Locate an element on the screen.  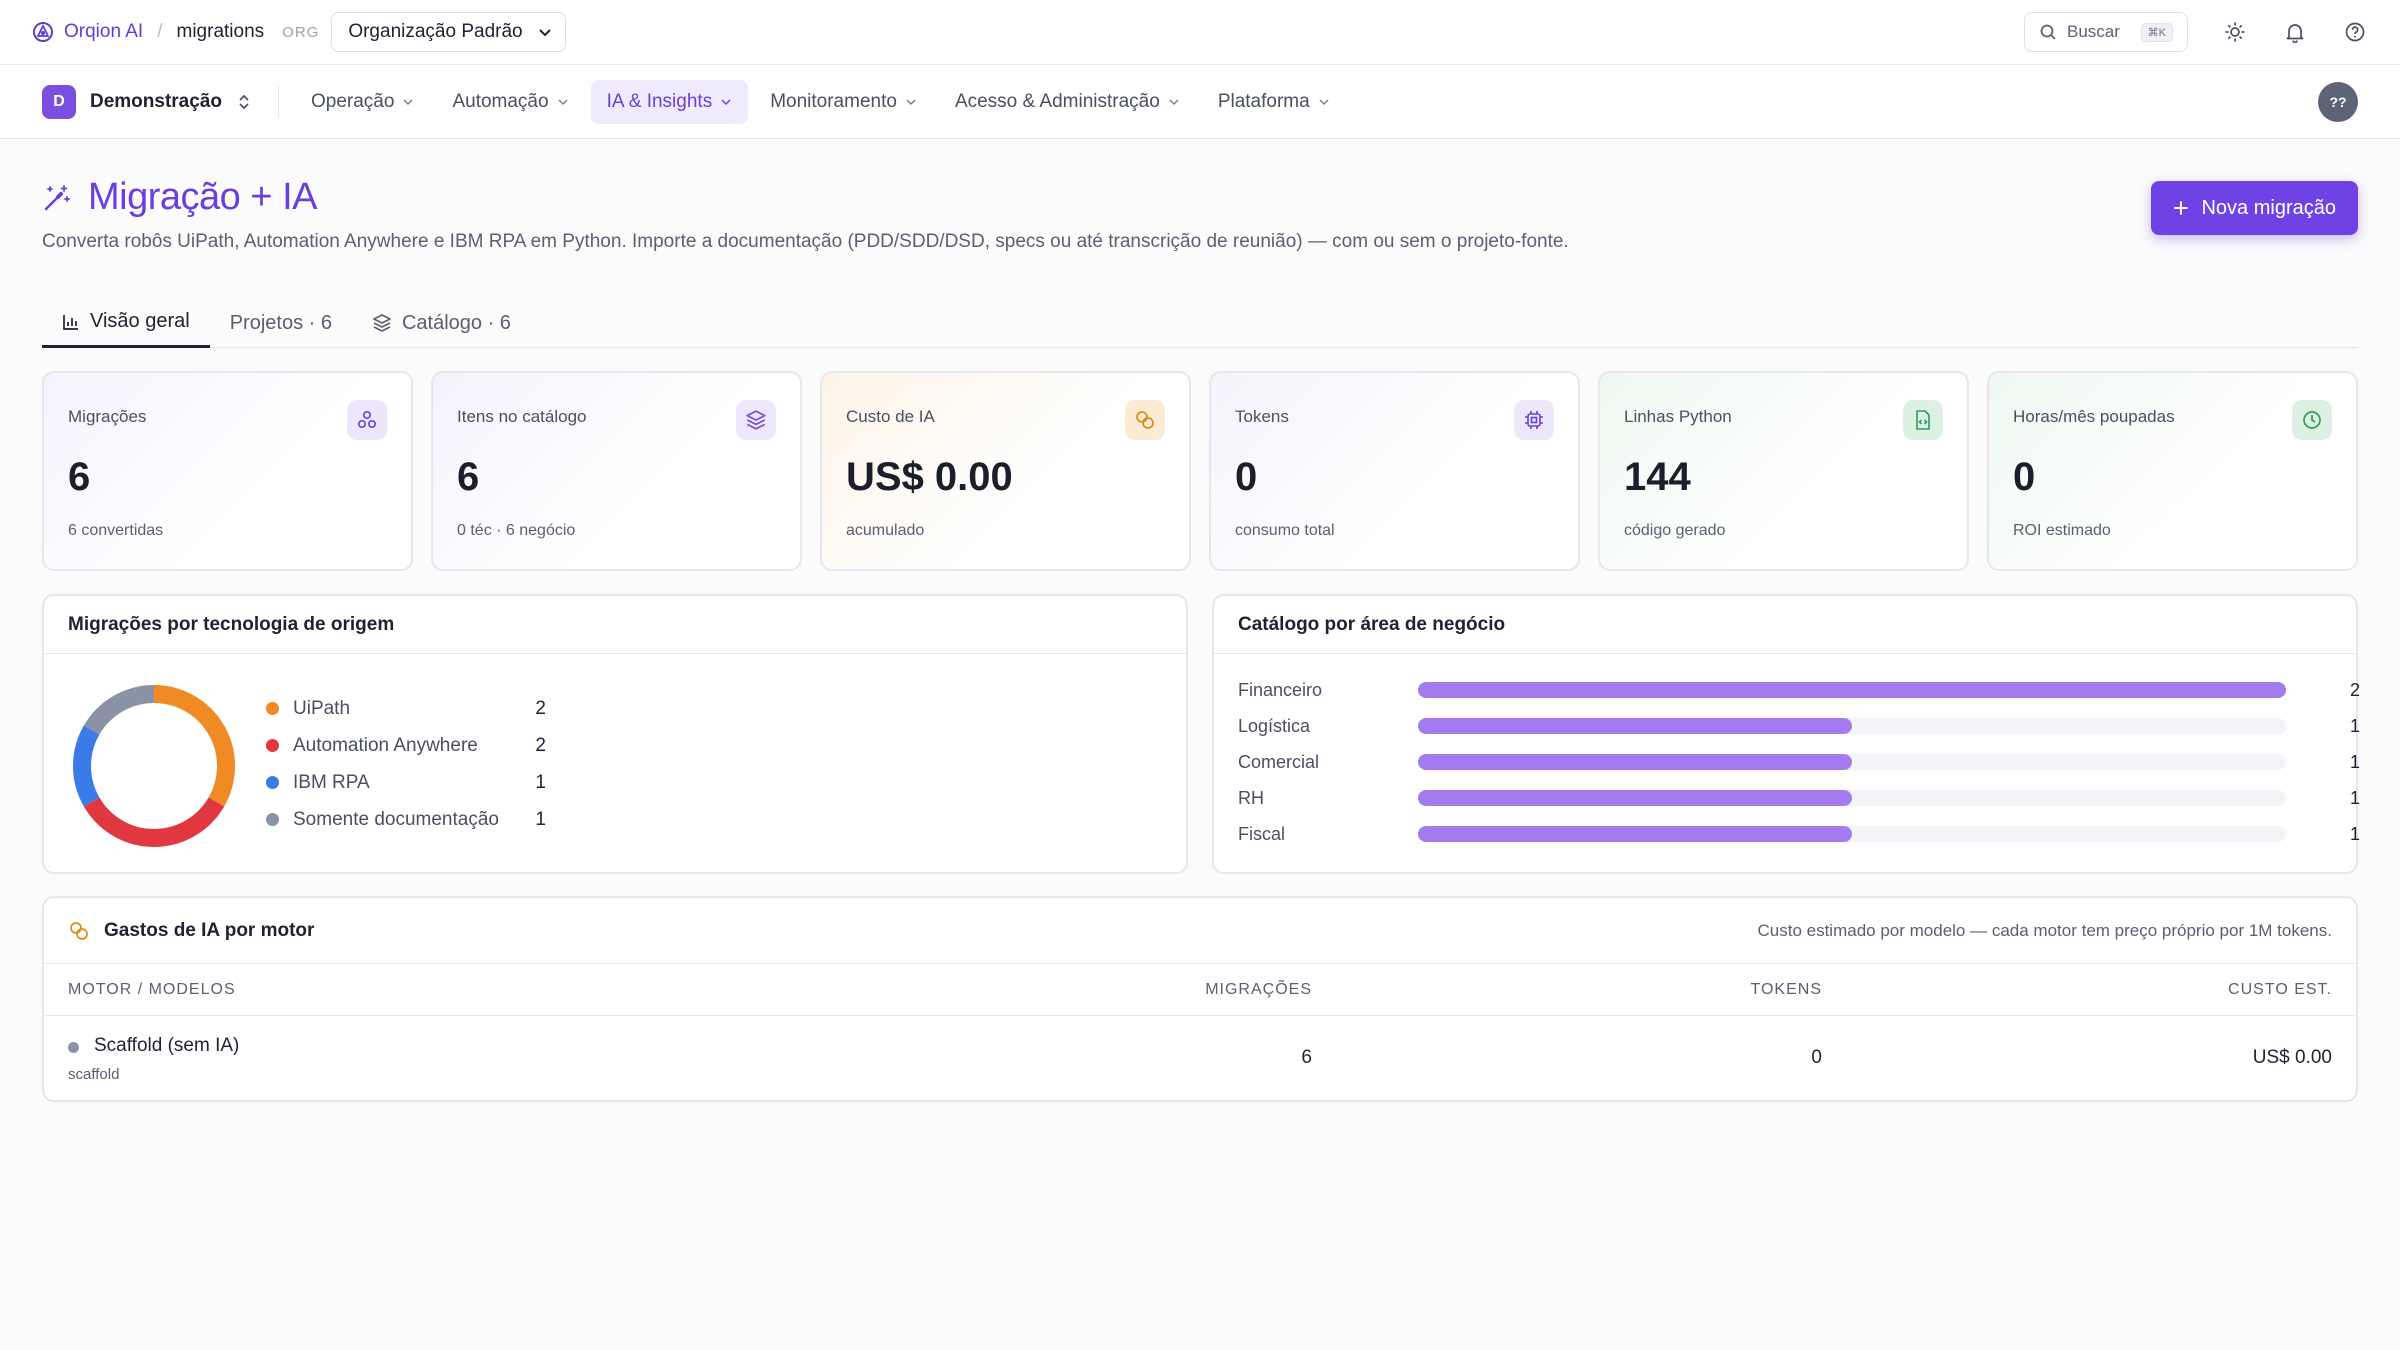
stat-card-migracoes: Migrações 6 6 convertidas is located at coordinates (227, 471).